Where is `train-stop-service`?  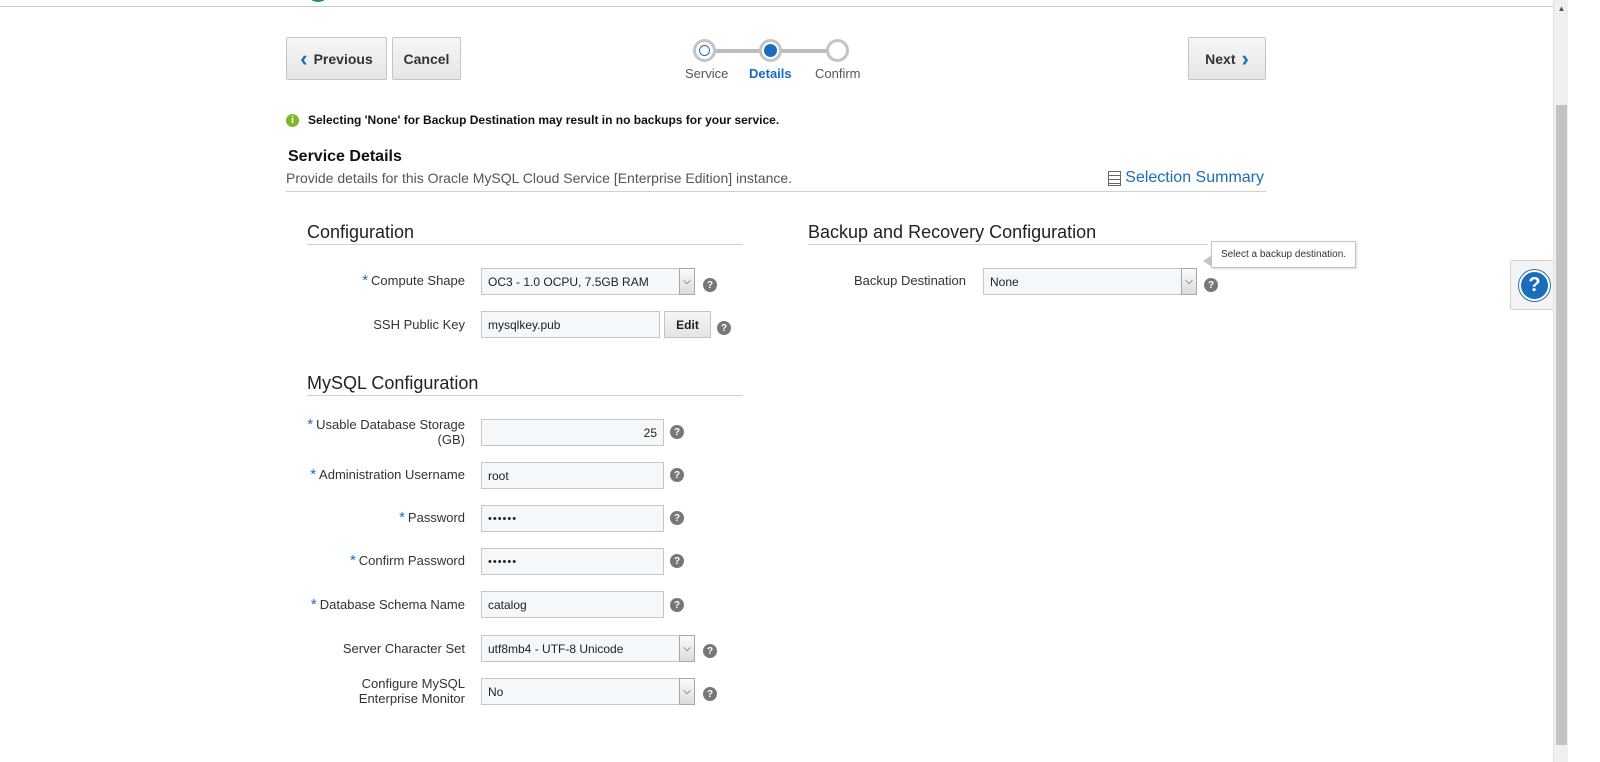 train-stop-service is located at coordinates (704, 50).